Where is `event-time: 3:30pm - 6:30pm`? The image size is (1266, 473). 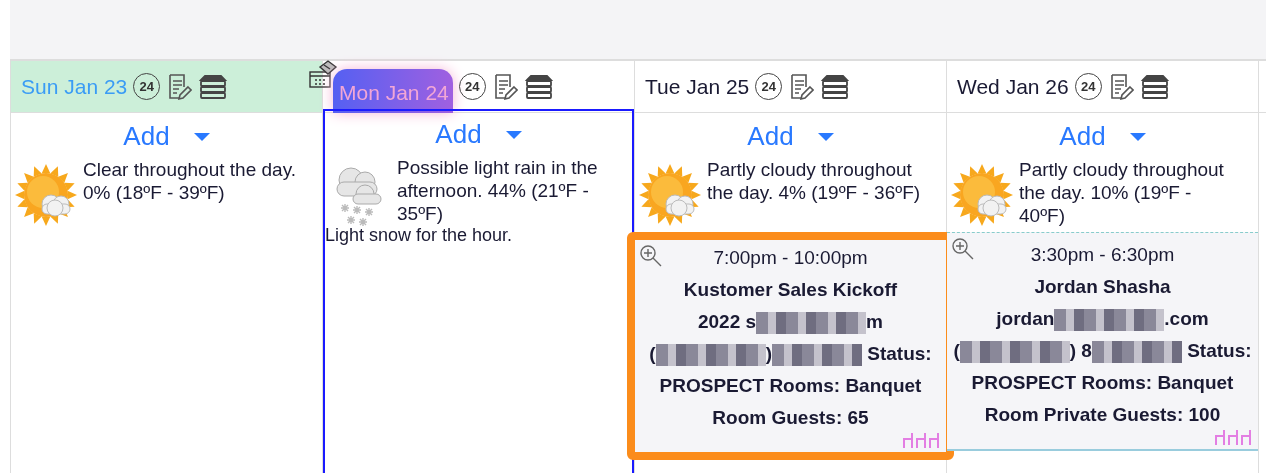
event-time: 3:30pm - 6:30pm is located at coordinates (1102, 255).